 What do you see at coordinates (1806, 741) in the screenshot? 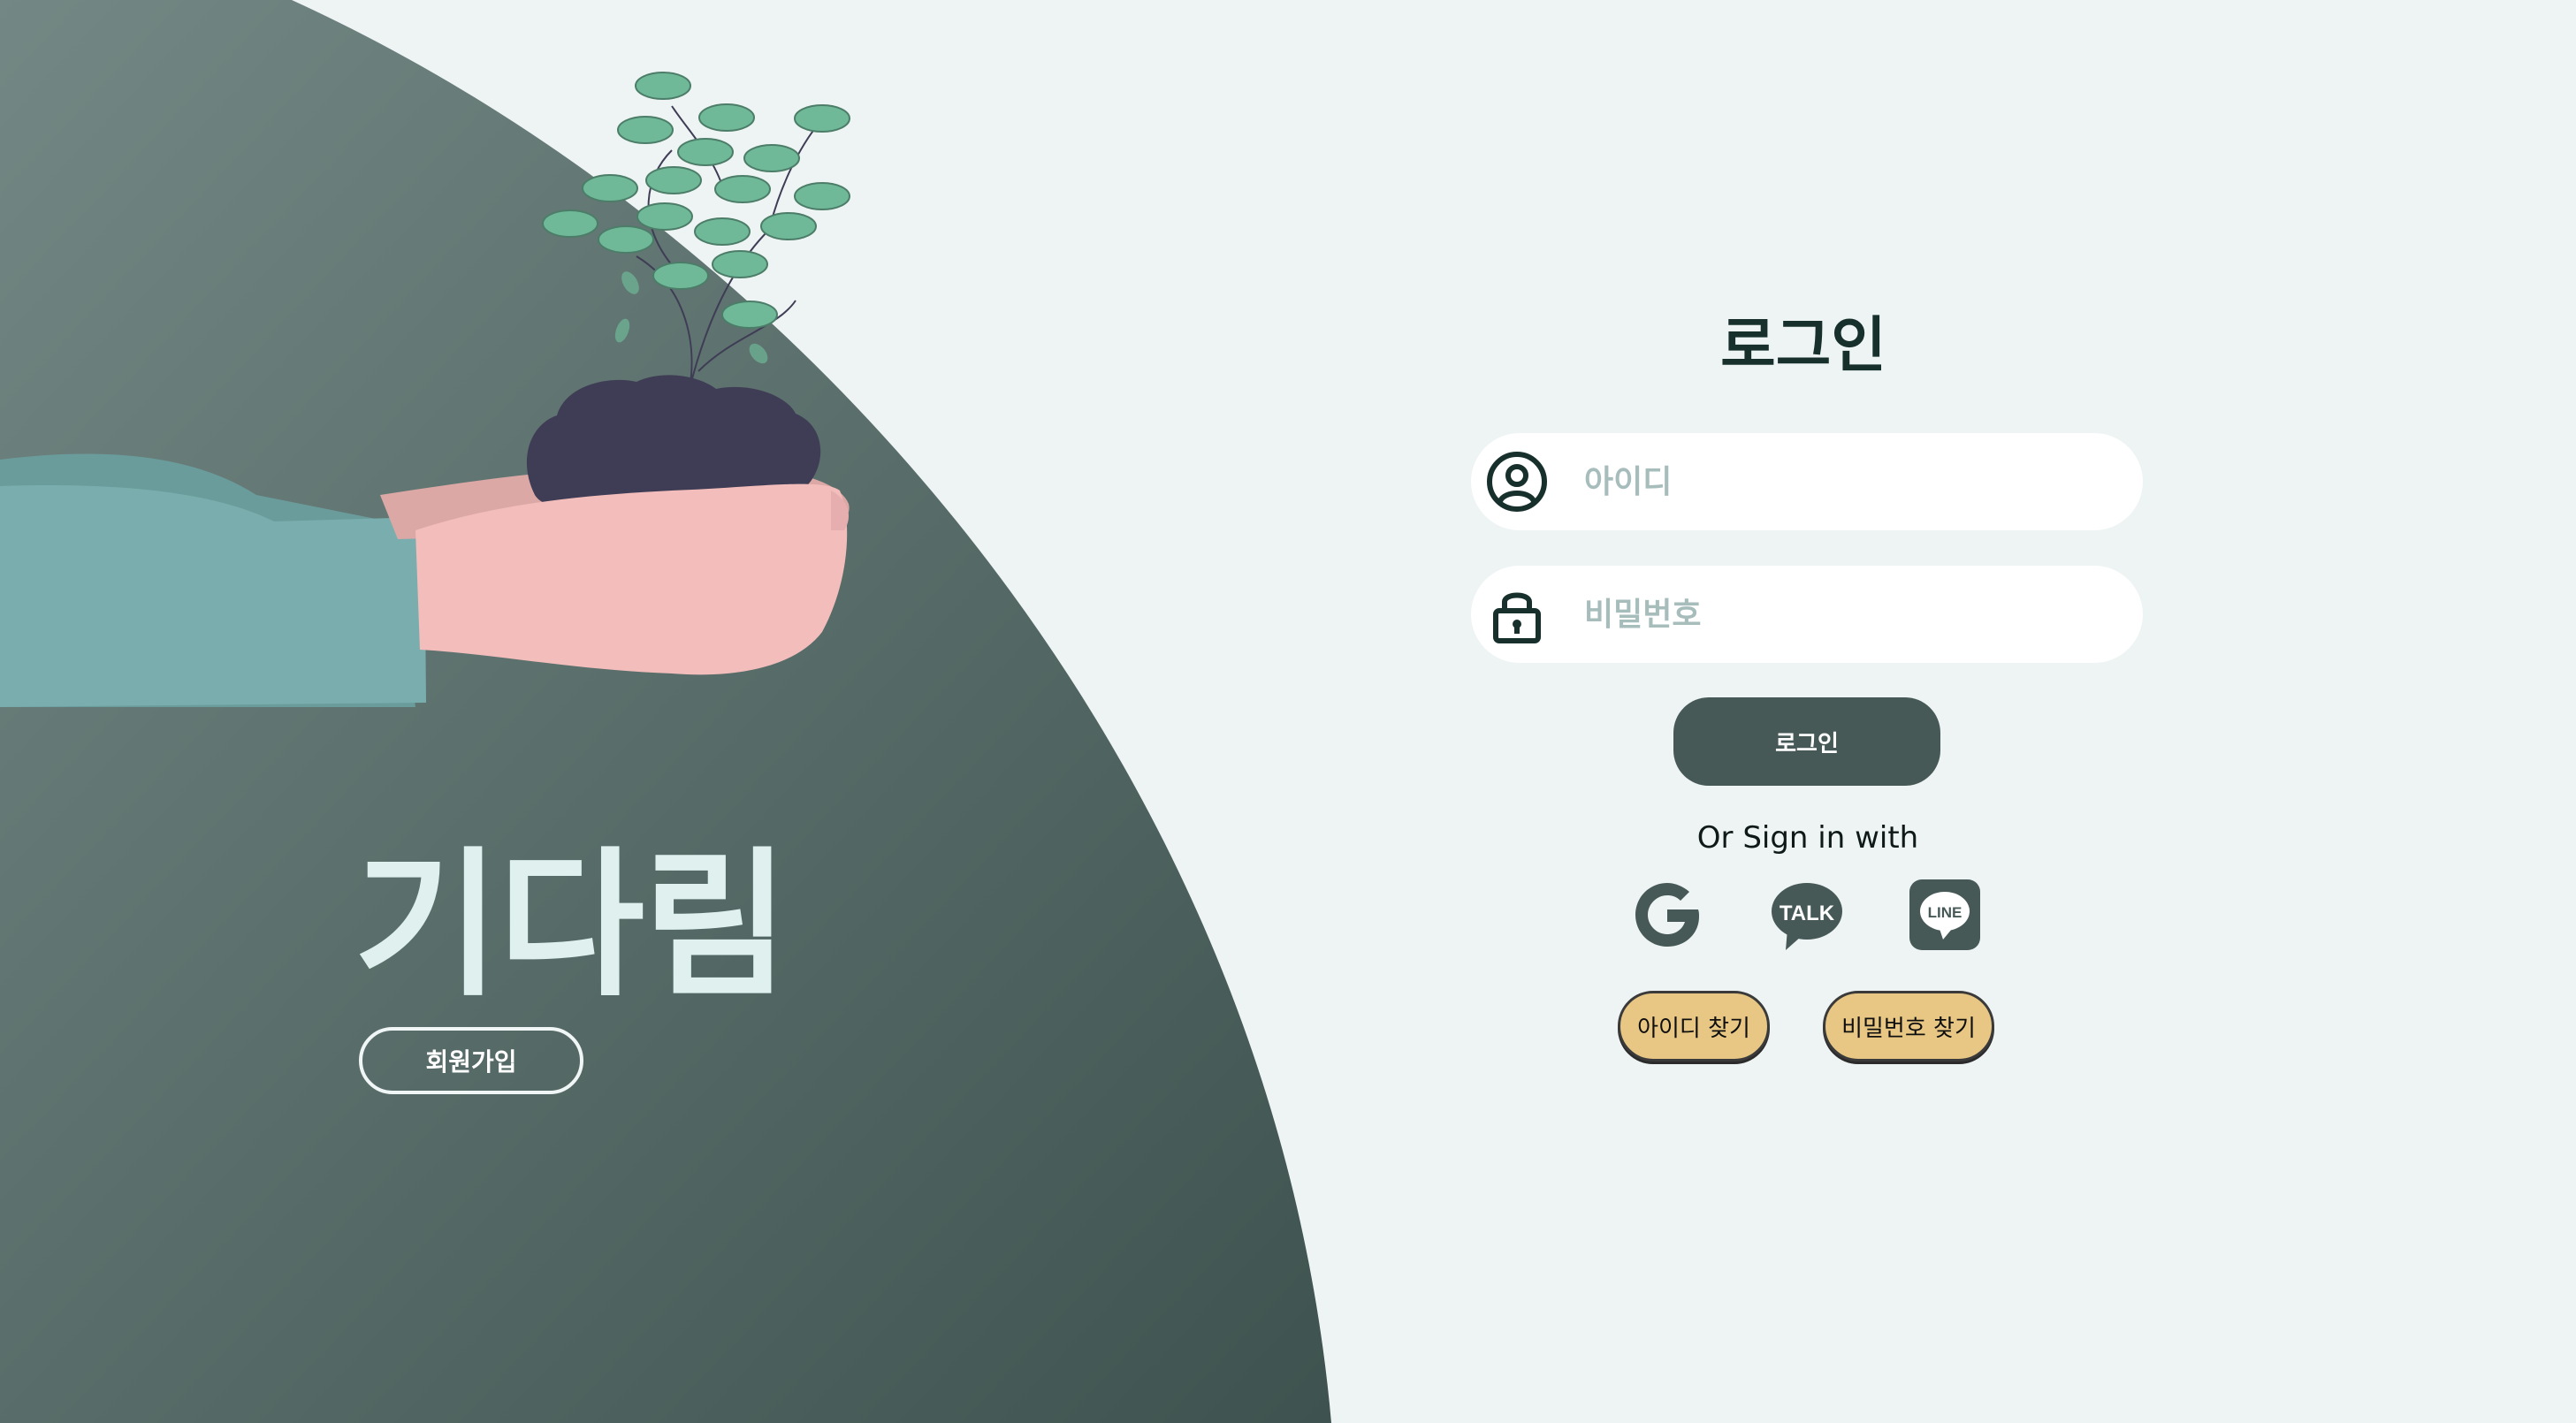
I see `login-button: 로그인` at bounding box center [1806, 741].